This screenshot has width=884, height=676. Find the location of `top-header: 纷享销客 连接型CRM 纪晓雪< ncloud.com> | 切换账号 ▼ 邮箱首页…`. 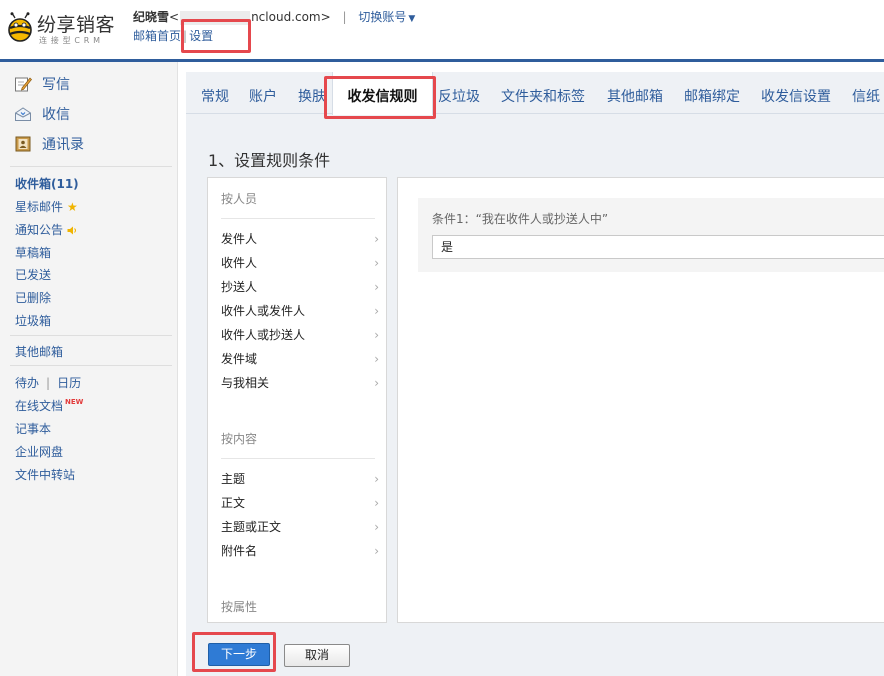

top-header: 纷享销客 连接型CRM 纪晓雪< ncloud.com> | 切换账号 ▼ 邮箱首页… is located at coordinates (442, 30).